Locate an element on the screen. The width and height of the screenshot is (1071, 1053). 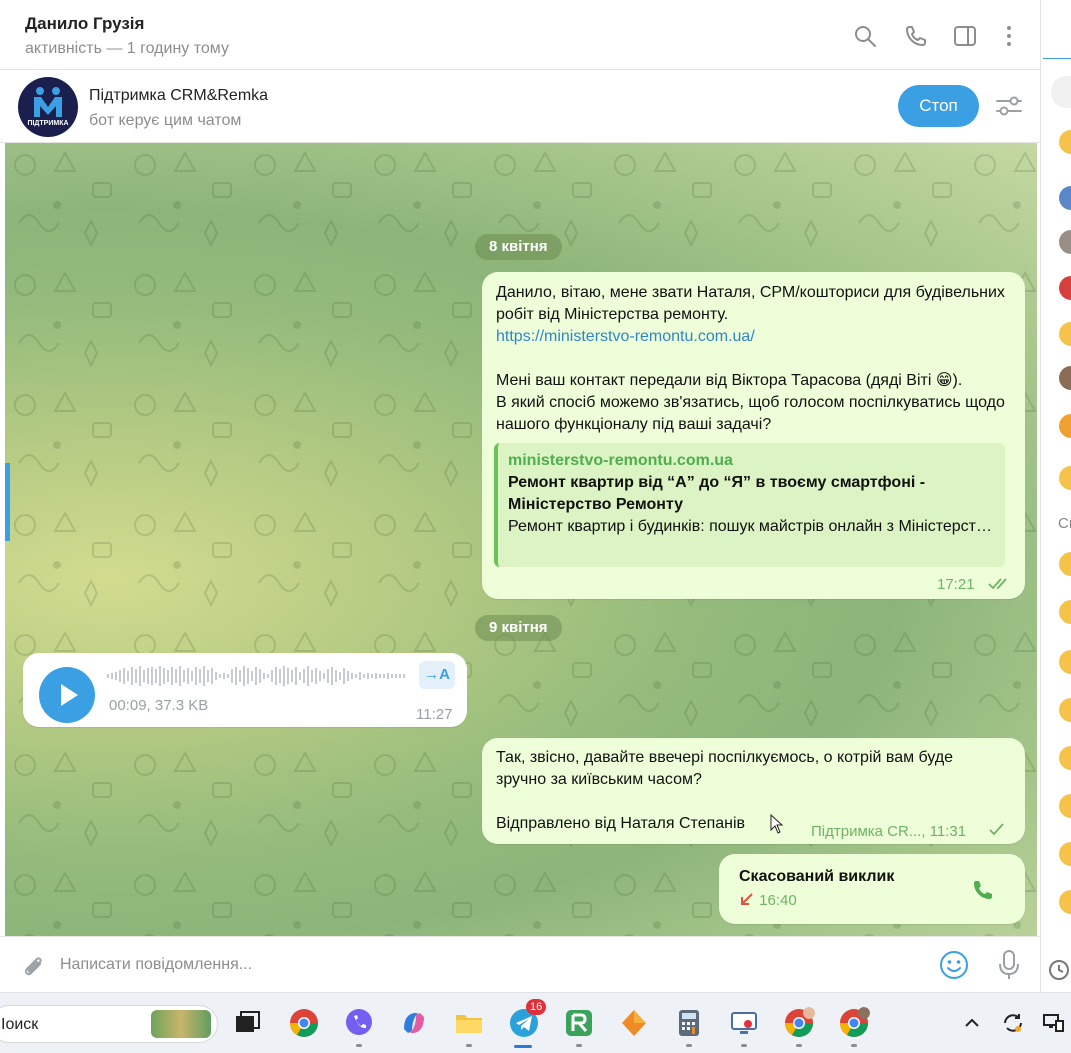
recent-clock-icon is located at coordinates (1059, 970).